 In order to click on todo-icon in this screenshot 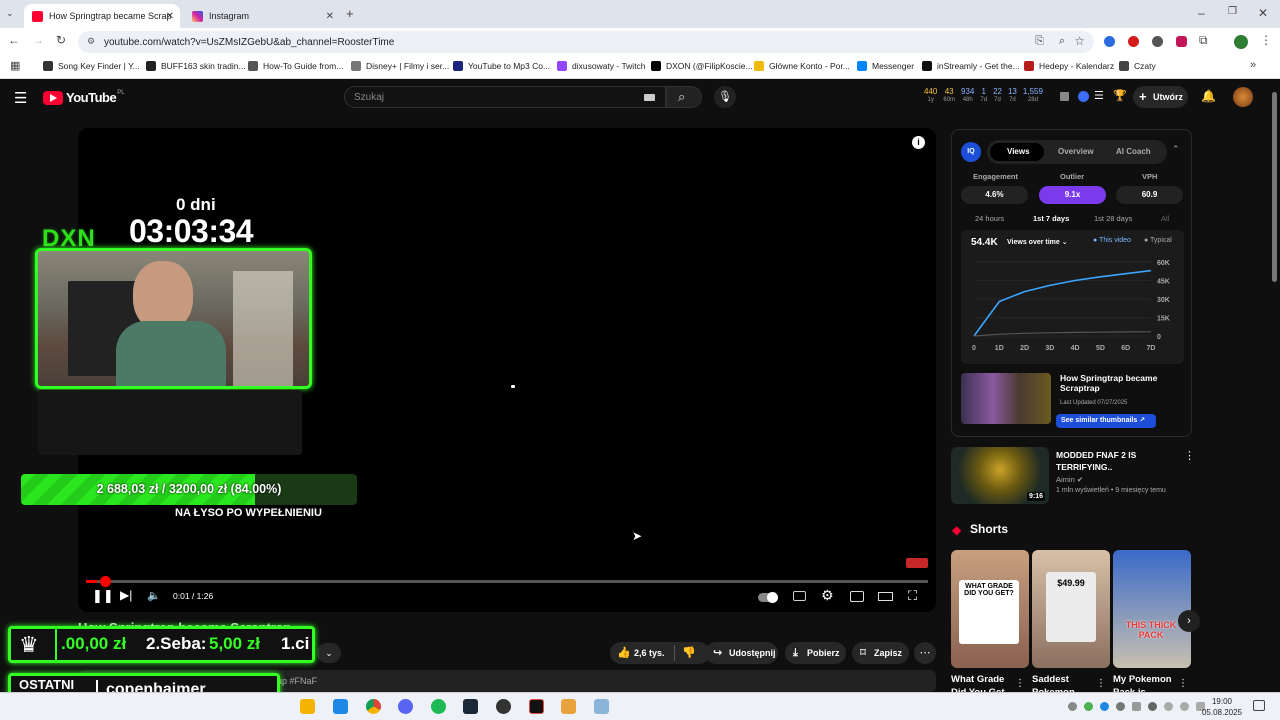, I will do `click(340, 706)`.